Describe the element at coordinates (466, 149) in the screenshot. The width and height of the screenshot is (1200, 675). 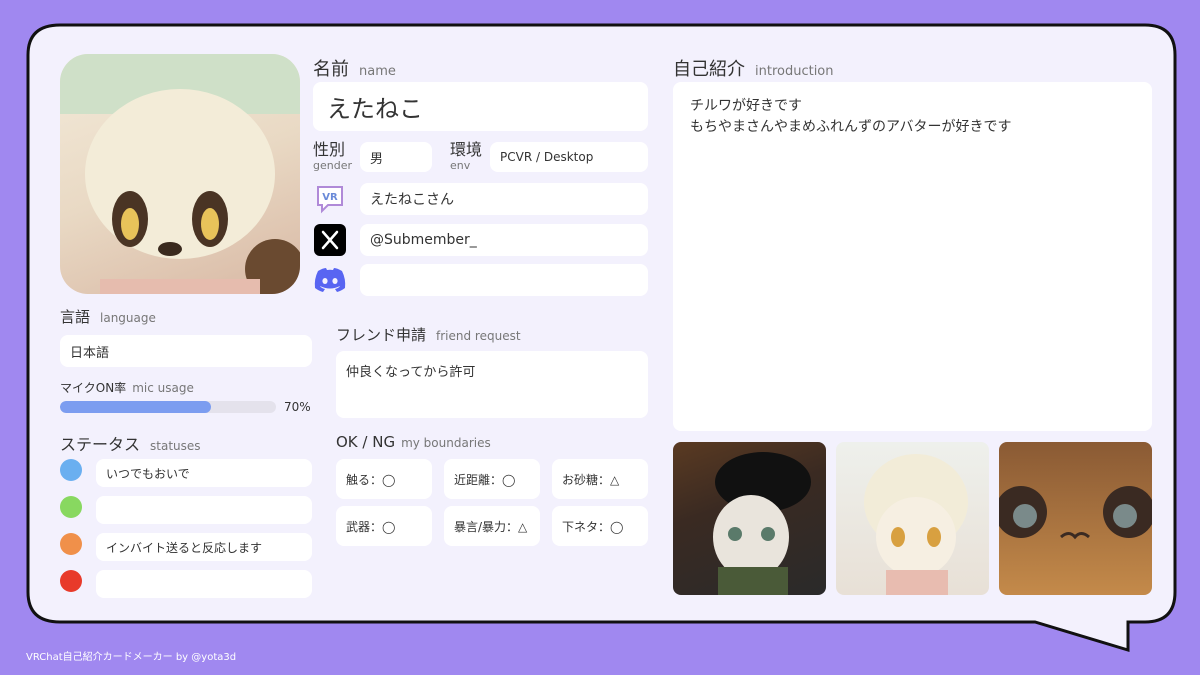
I see `env-label: 環境` at that location.